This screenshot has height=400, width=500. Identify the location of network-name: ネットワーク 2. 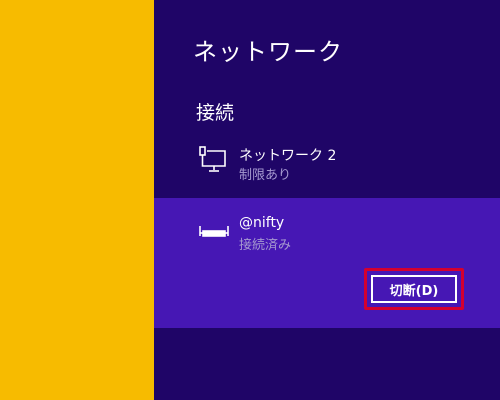
(288, 156).